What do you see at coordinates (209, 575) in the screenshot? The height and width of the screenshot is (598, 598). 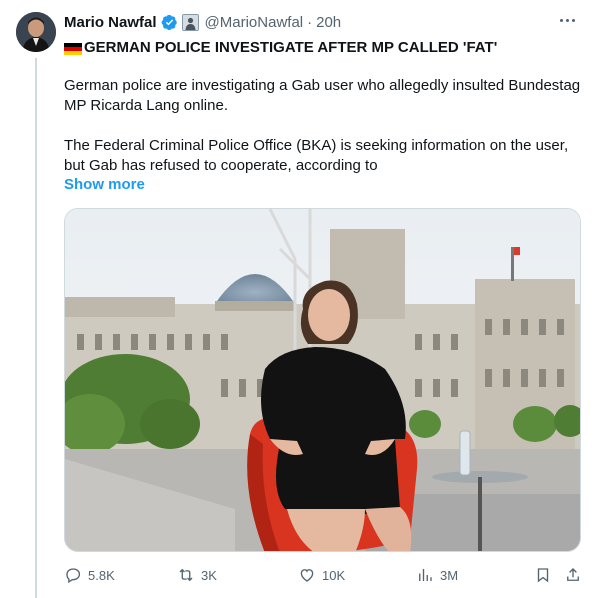 I see `repost-count: 3K` at bounding box center [209, 575].